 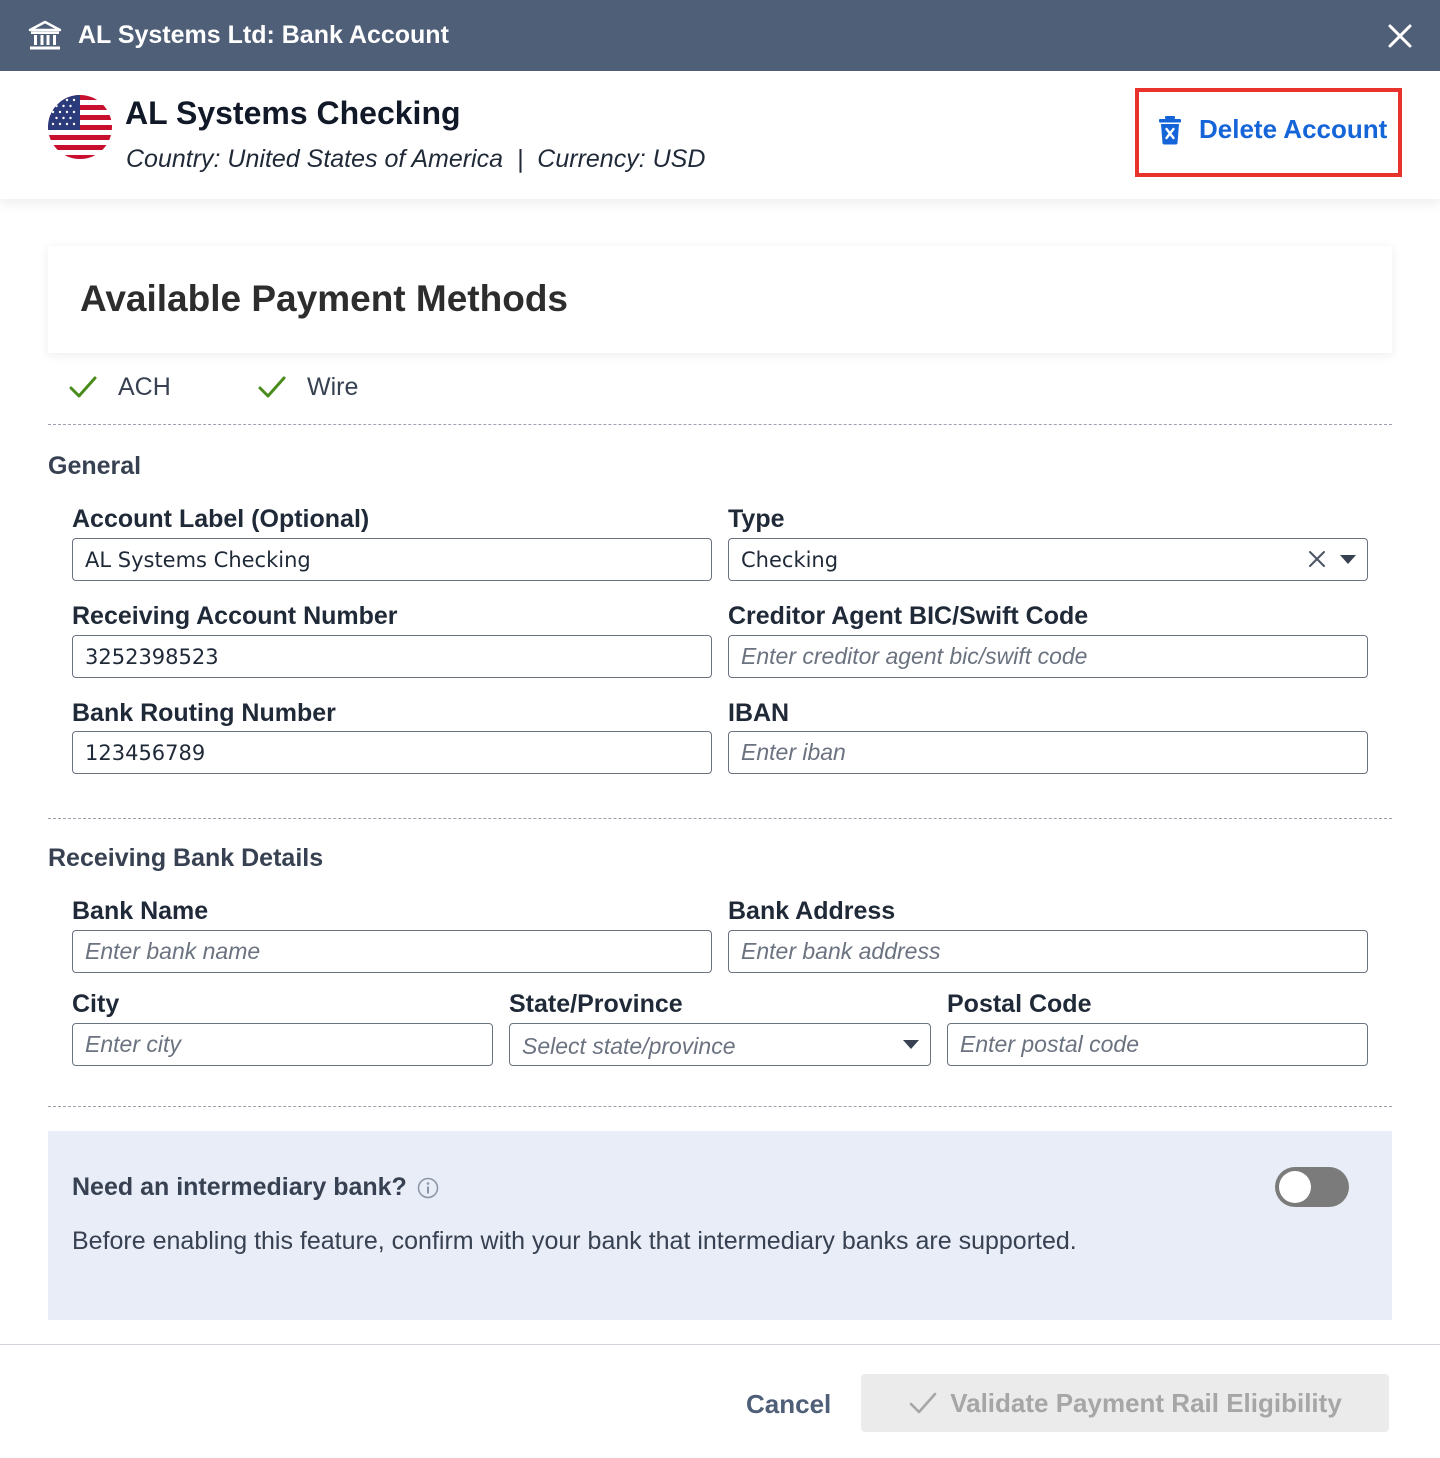 I want to click on info-icon, so click(x=428, y=1188).